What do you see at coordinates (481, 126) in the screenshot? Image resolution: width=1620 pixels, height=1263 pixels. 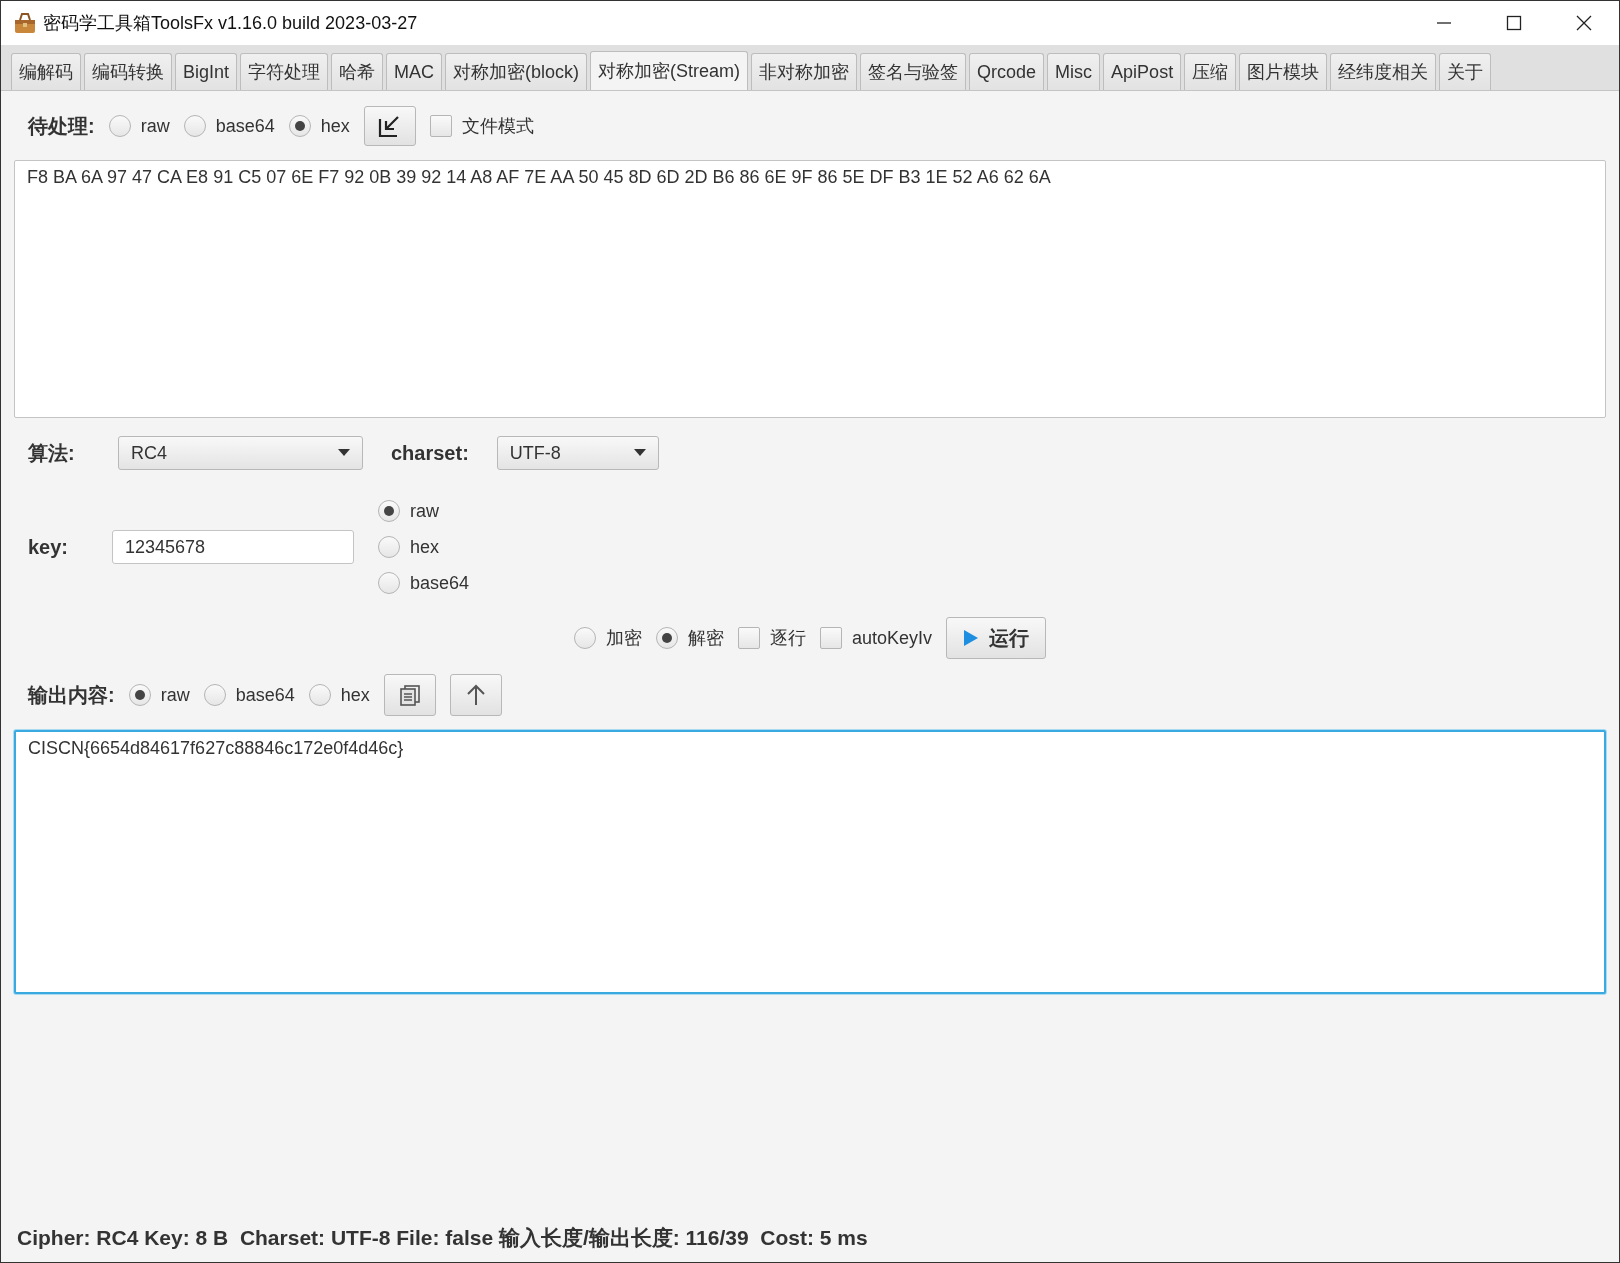 I see `checkbox: 文件模式` at bounding box center [481, 126].